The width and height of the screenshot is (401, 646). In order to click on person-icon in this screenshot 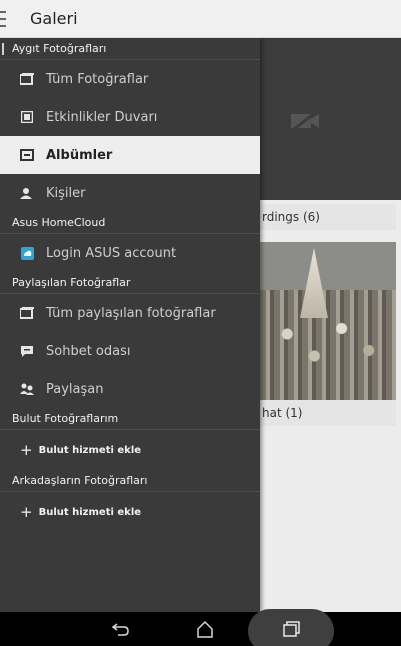, I will do `click(27, 193)`.